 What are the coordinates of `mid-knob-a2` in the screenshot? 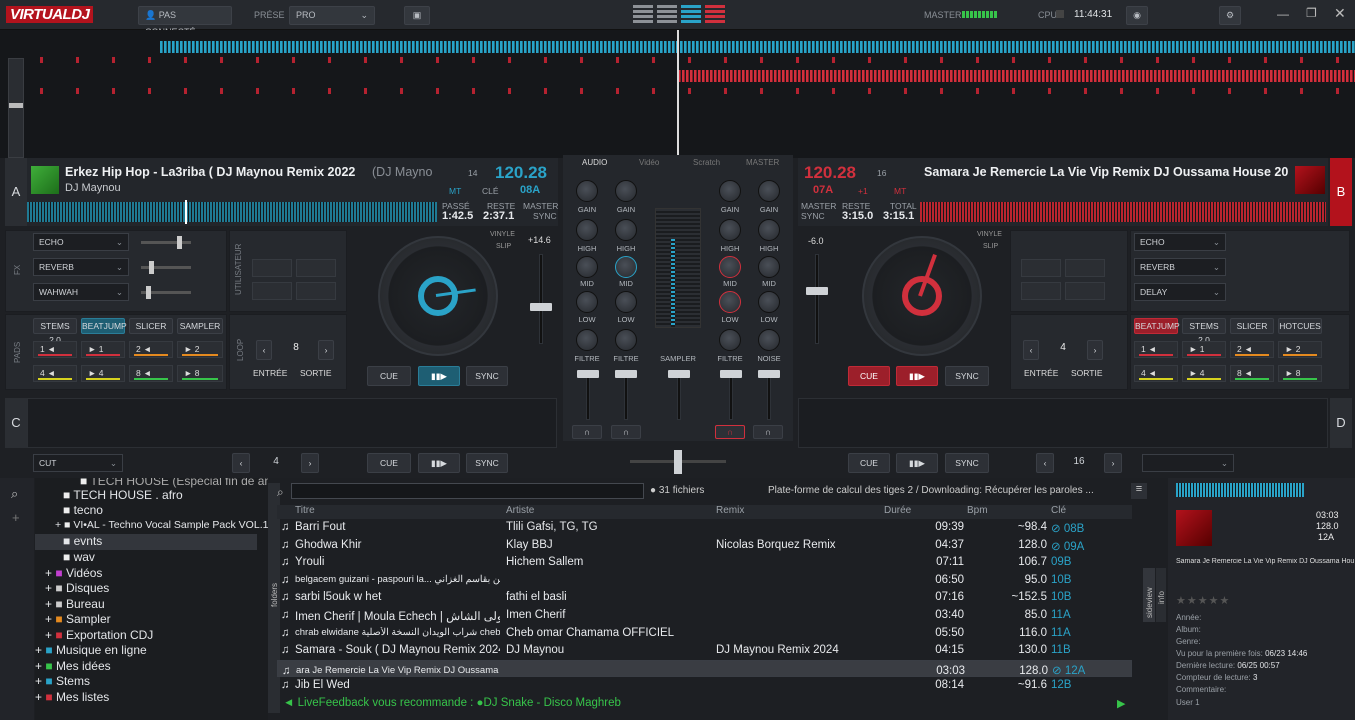 It's located at (626, 267).